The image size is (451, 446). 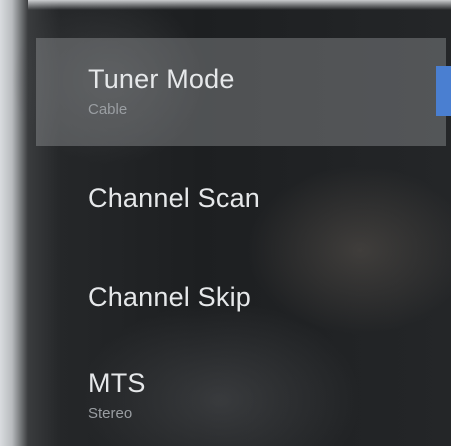 What do you see at coordinates (174, 198) in the screenshot?
I see `menu-item-title: Channel Scan` at bounding box center [174, 198].